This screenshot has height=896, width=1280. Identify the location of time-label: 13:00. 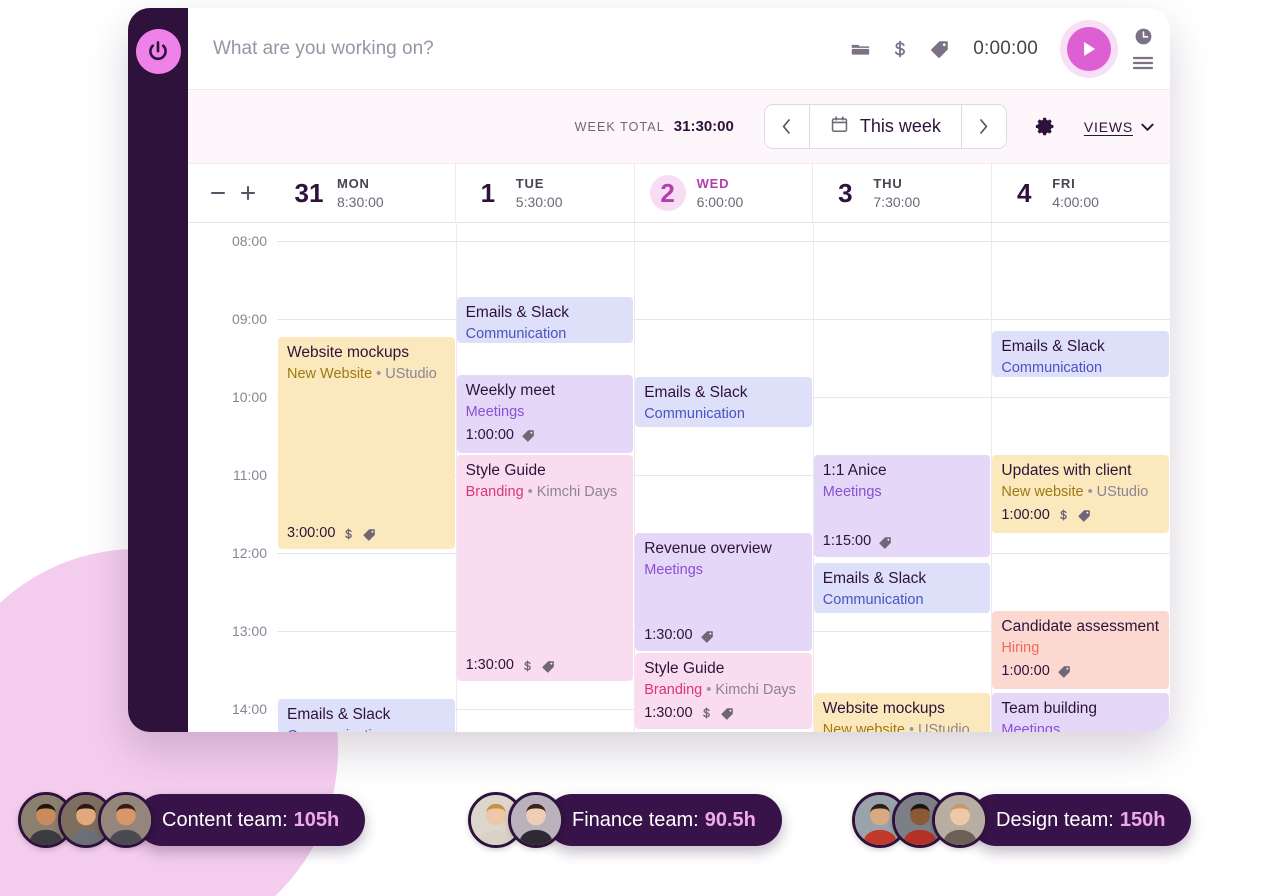
(249, 631).